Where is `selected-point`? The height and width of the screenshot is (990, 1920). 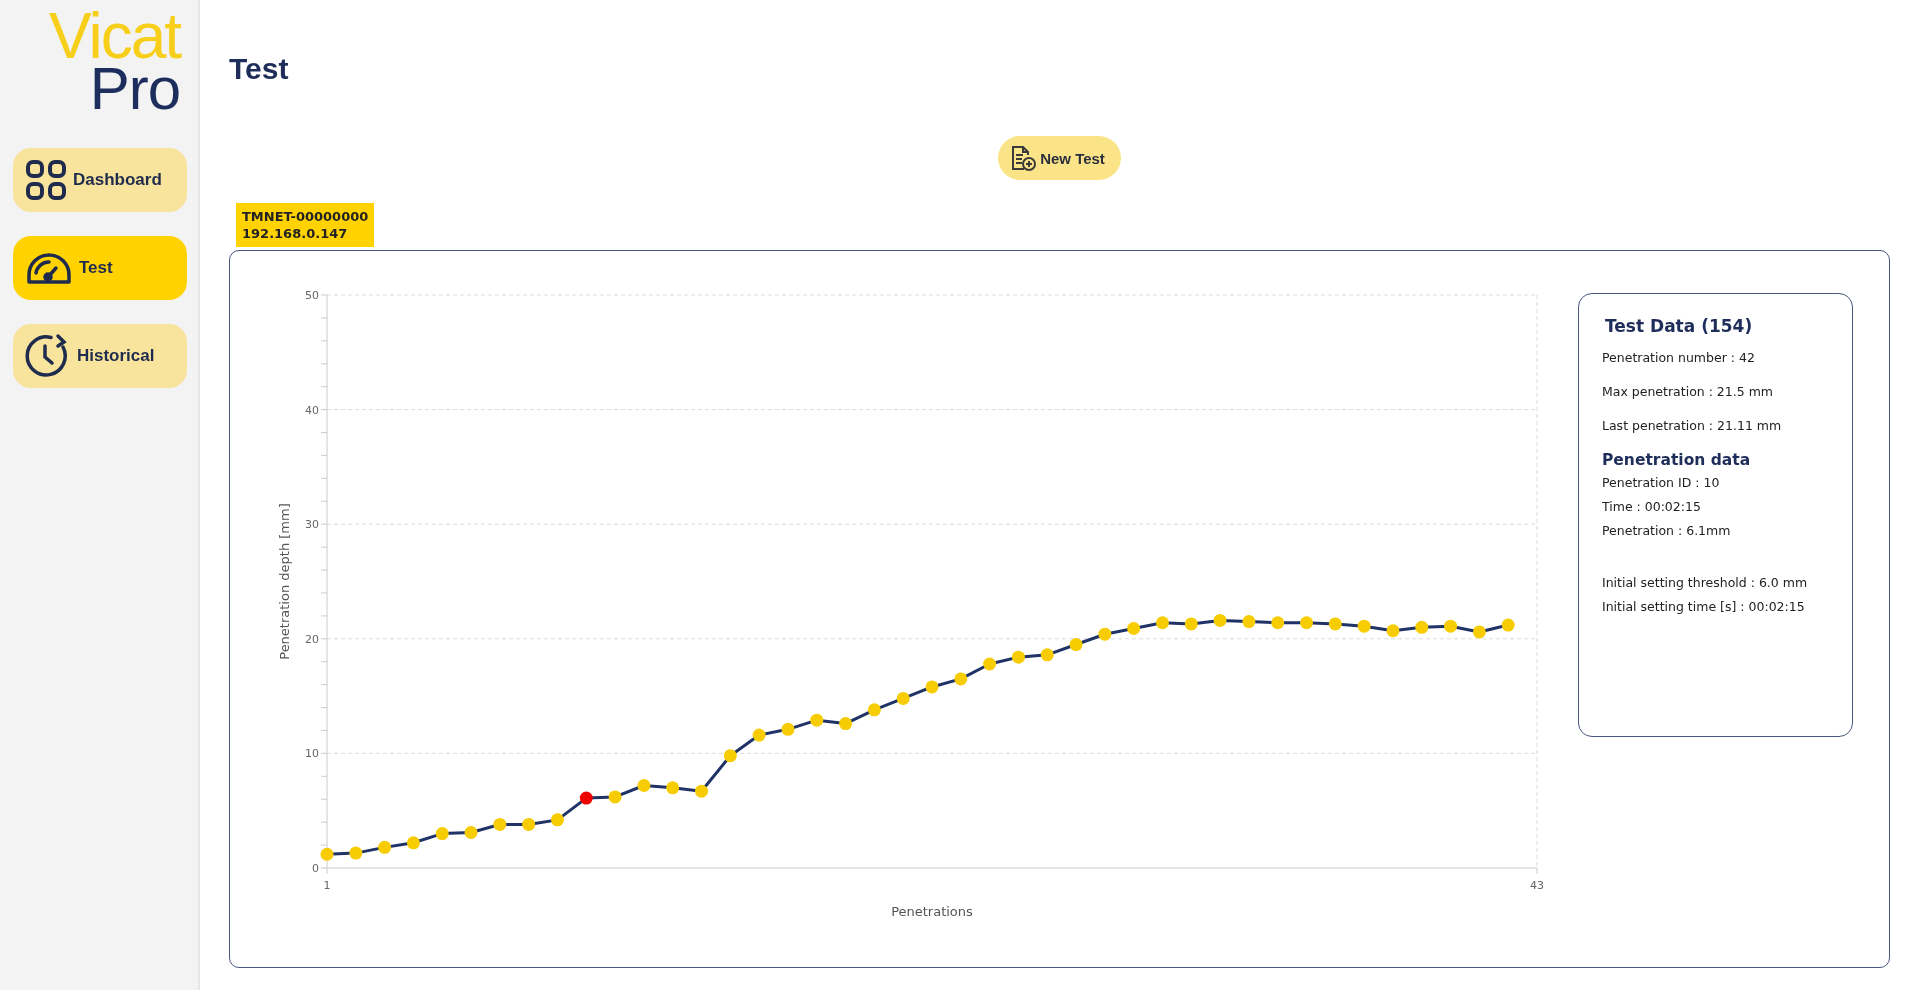
selected-point is located at coordinates (586, 798).